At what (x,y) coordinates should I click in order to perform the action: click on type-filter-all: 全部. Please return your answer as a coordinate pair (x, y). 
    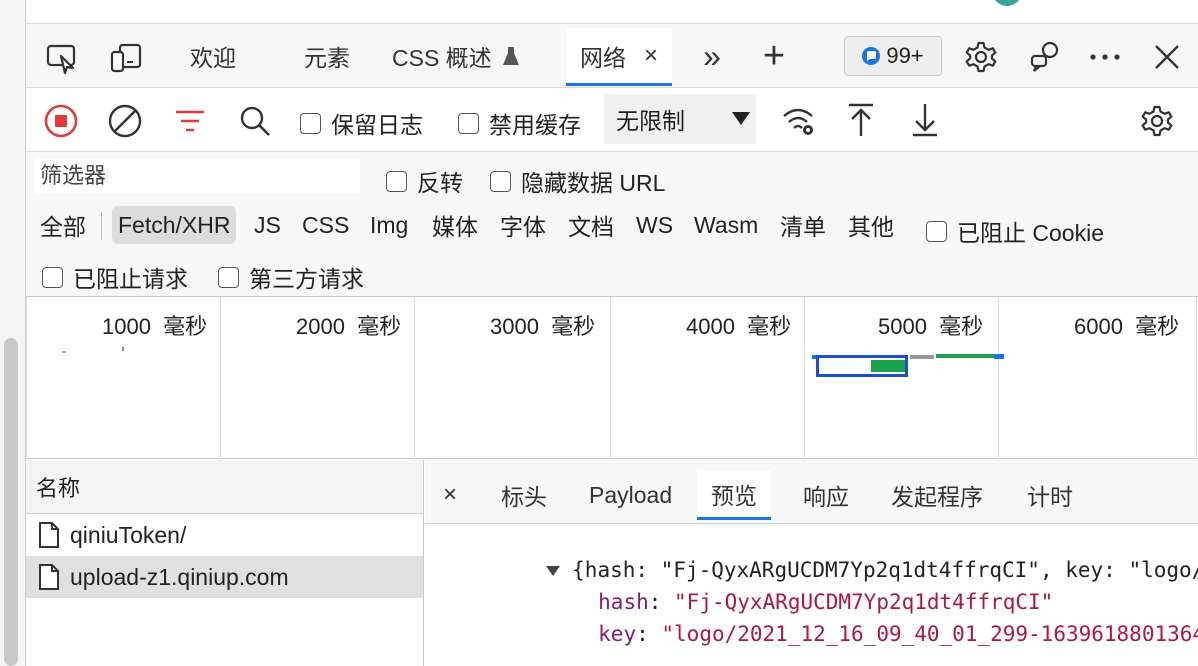
    Looking at the image, I should click on (63, 225).